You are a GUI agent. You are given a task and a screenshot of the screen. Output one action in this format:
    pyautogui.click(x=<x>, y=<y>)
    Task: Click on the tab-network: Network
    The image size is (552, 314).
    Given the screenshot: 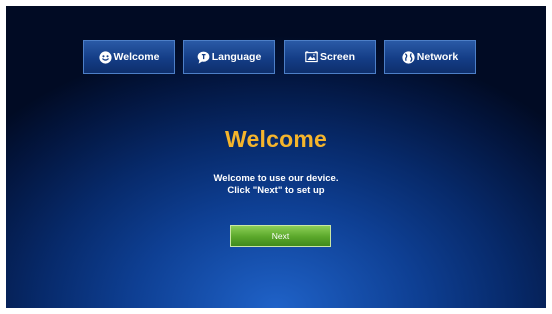 What is the action you would take?
    pyautogui.click(x=430, y=57)
    